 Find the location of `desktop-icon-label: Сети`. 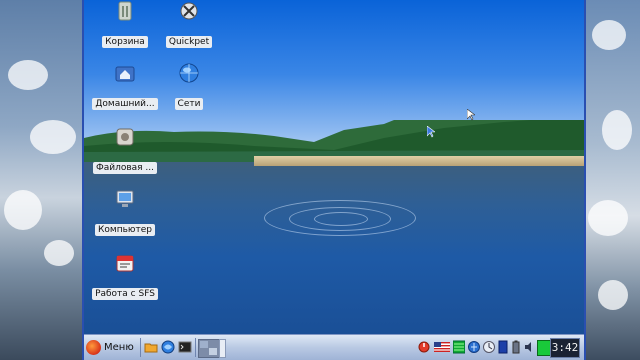

desktop-icon-label: Сети is located at coordinates (189, 104).